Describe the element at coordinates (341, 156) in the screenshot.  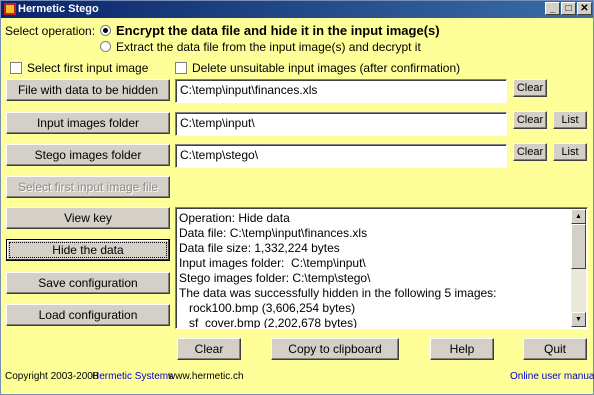
I see `stego-folder-field: C:\temp\stego\` at that location.